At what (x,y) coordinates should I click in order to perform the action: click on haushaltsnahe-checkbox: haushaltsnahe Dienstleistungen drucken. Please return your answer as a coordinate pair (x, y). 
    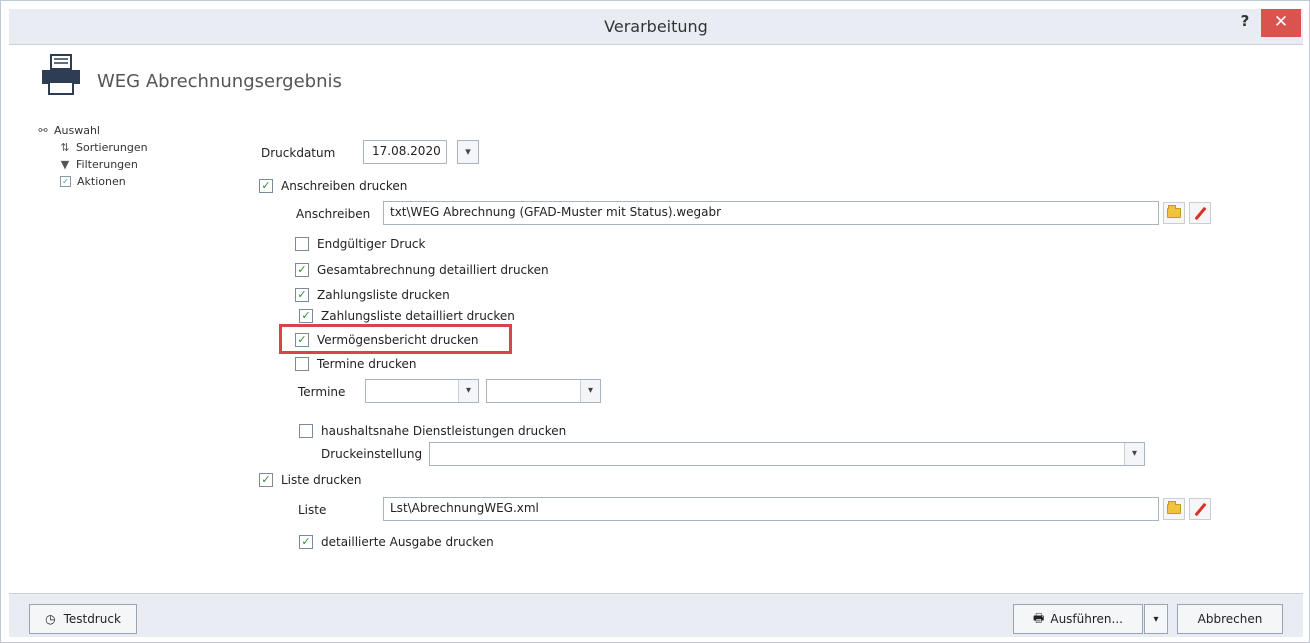
    Looking at the image, I should click on (432, 431).